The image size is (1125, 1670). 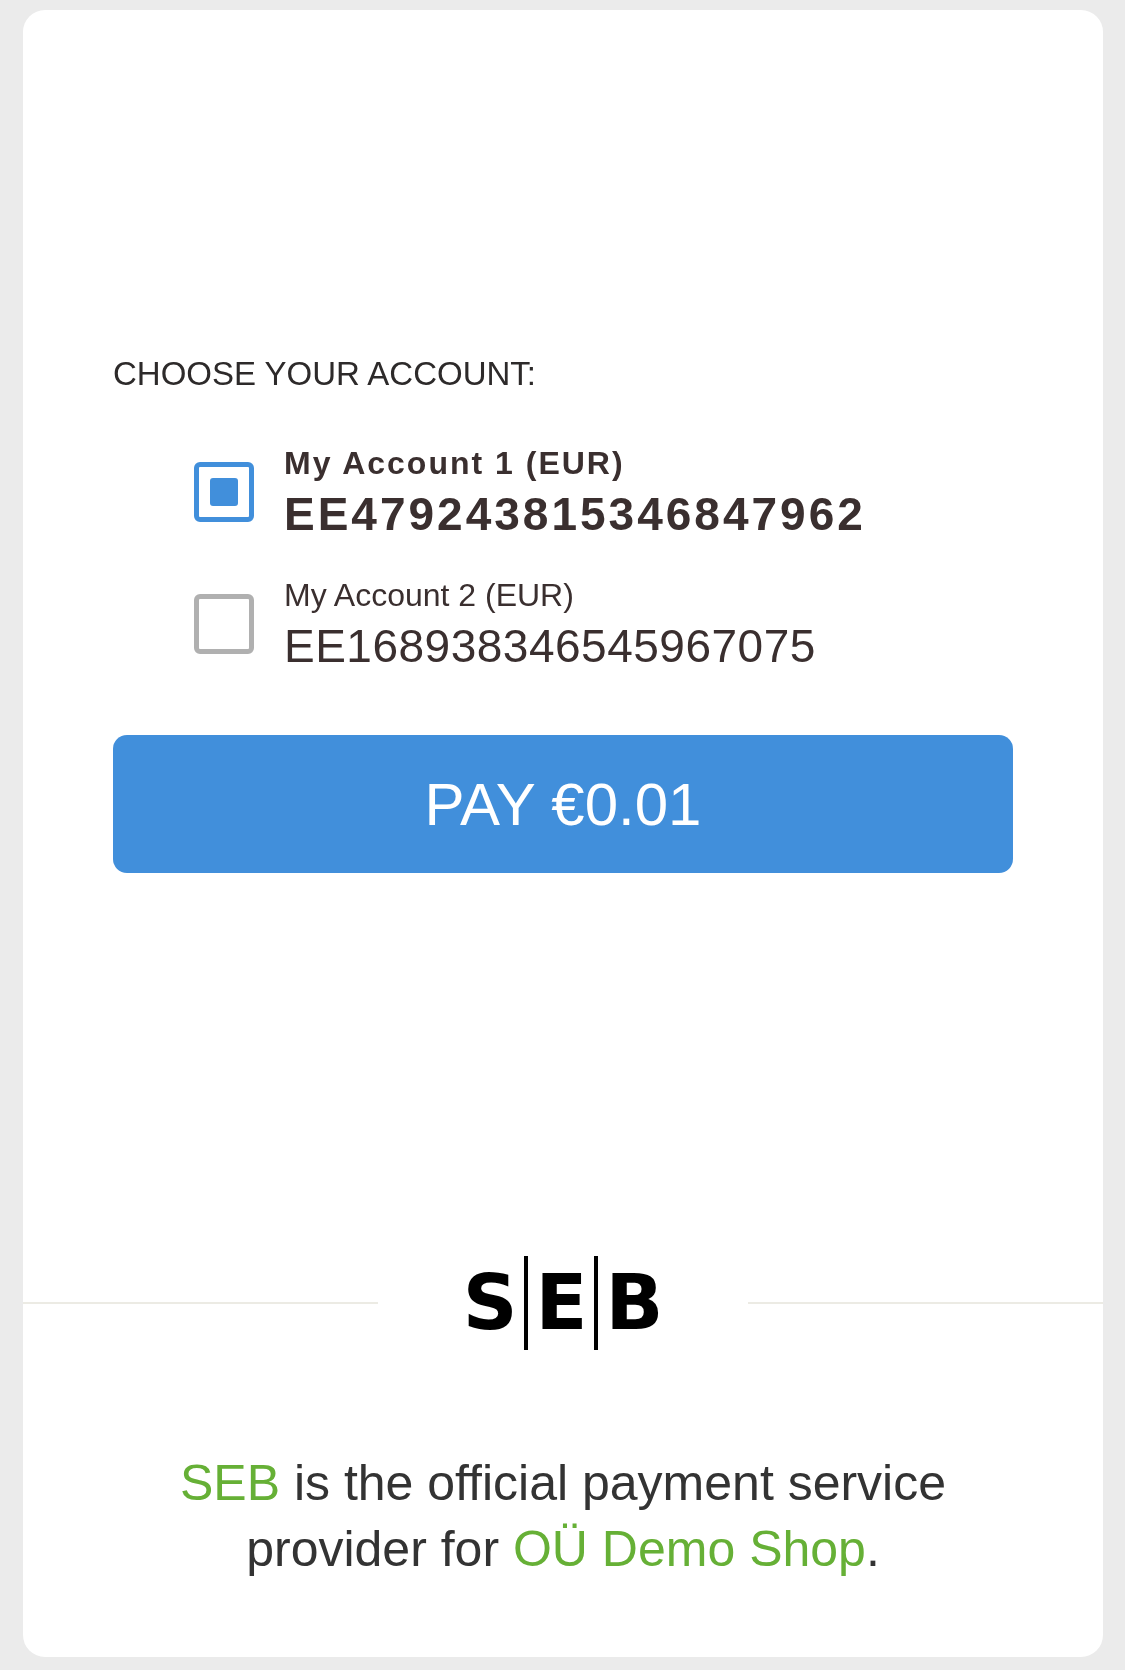 What do you see at coordinates (575, 463) in the screenshot?
I see `account-name: My Account 1 (EUR)` at bounding box center [575, 463].